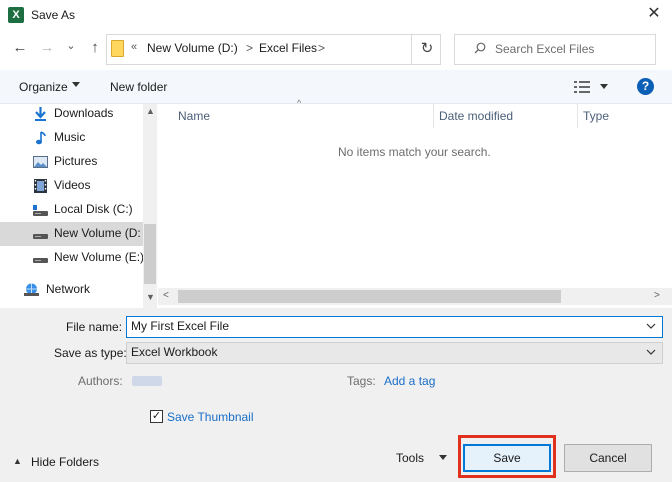 Image resolution: width=672 pixels, height=482 pixels. Describe the element at coordinates (16, 15) in the screenshot. I see `excel-app-icon: X` at that location.